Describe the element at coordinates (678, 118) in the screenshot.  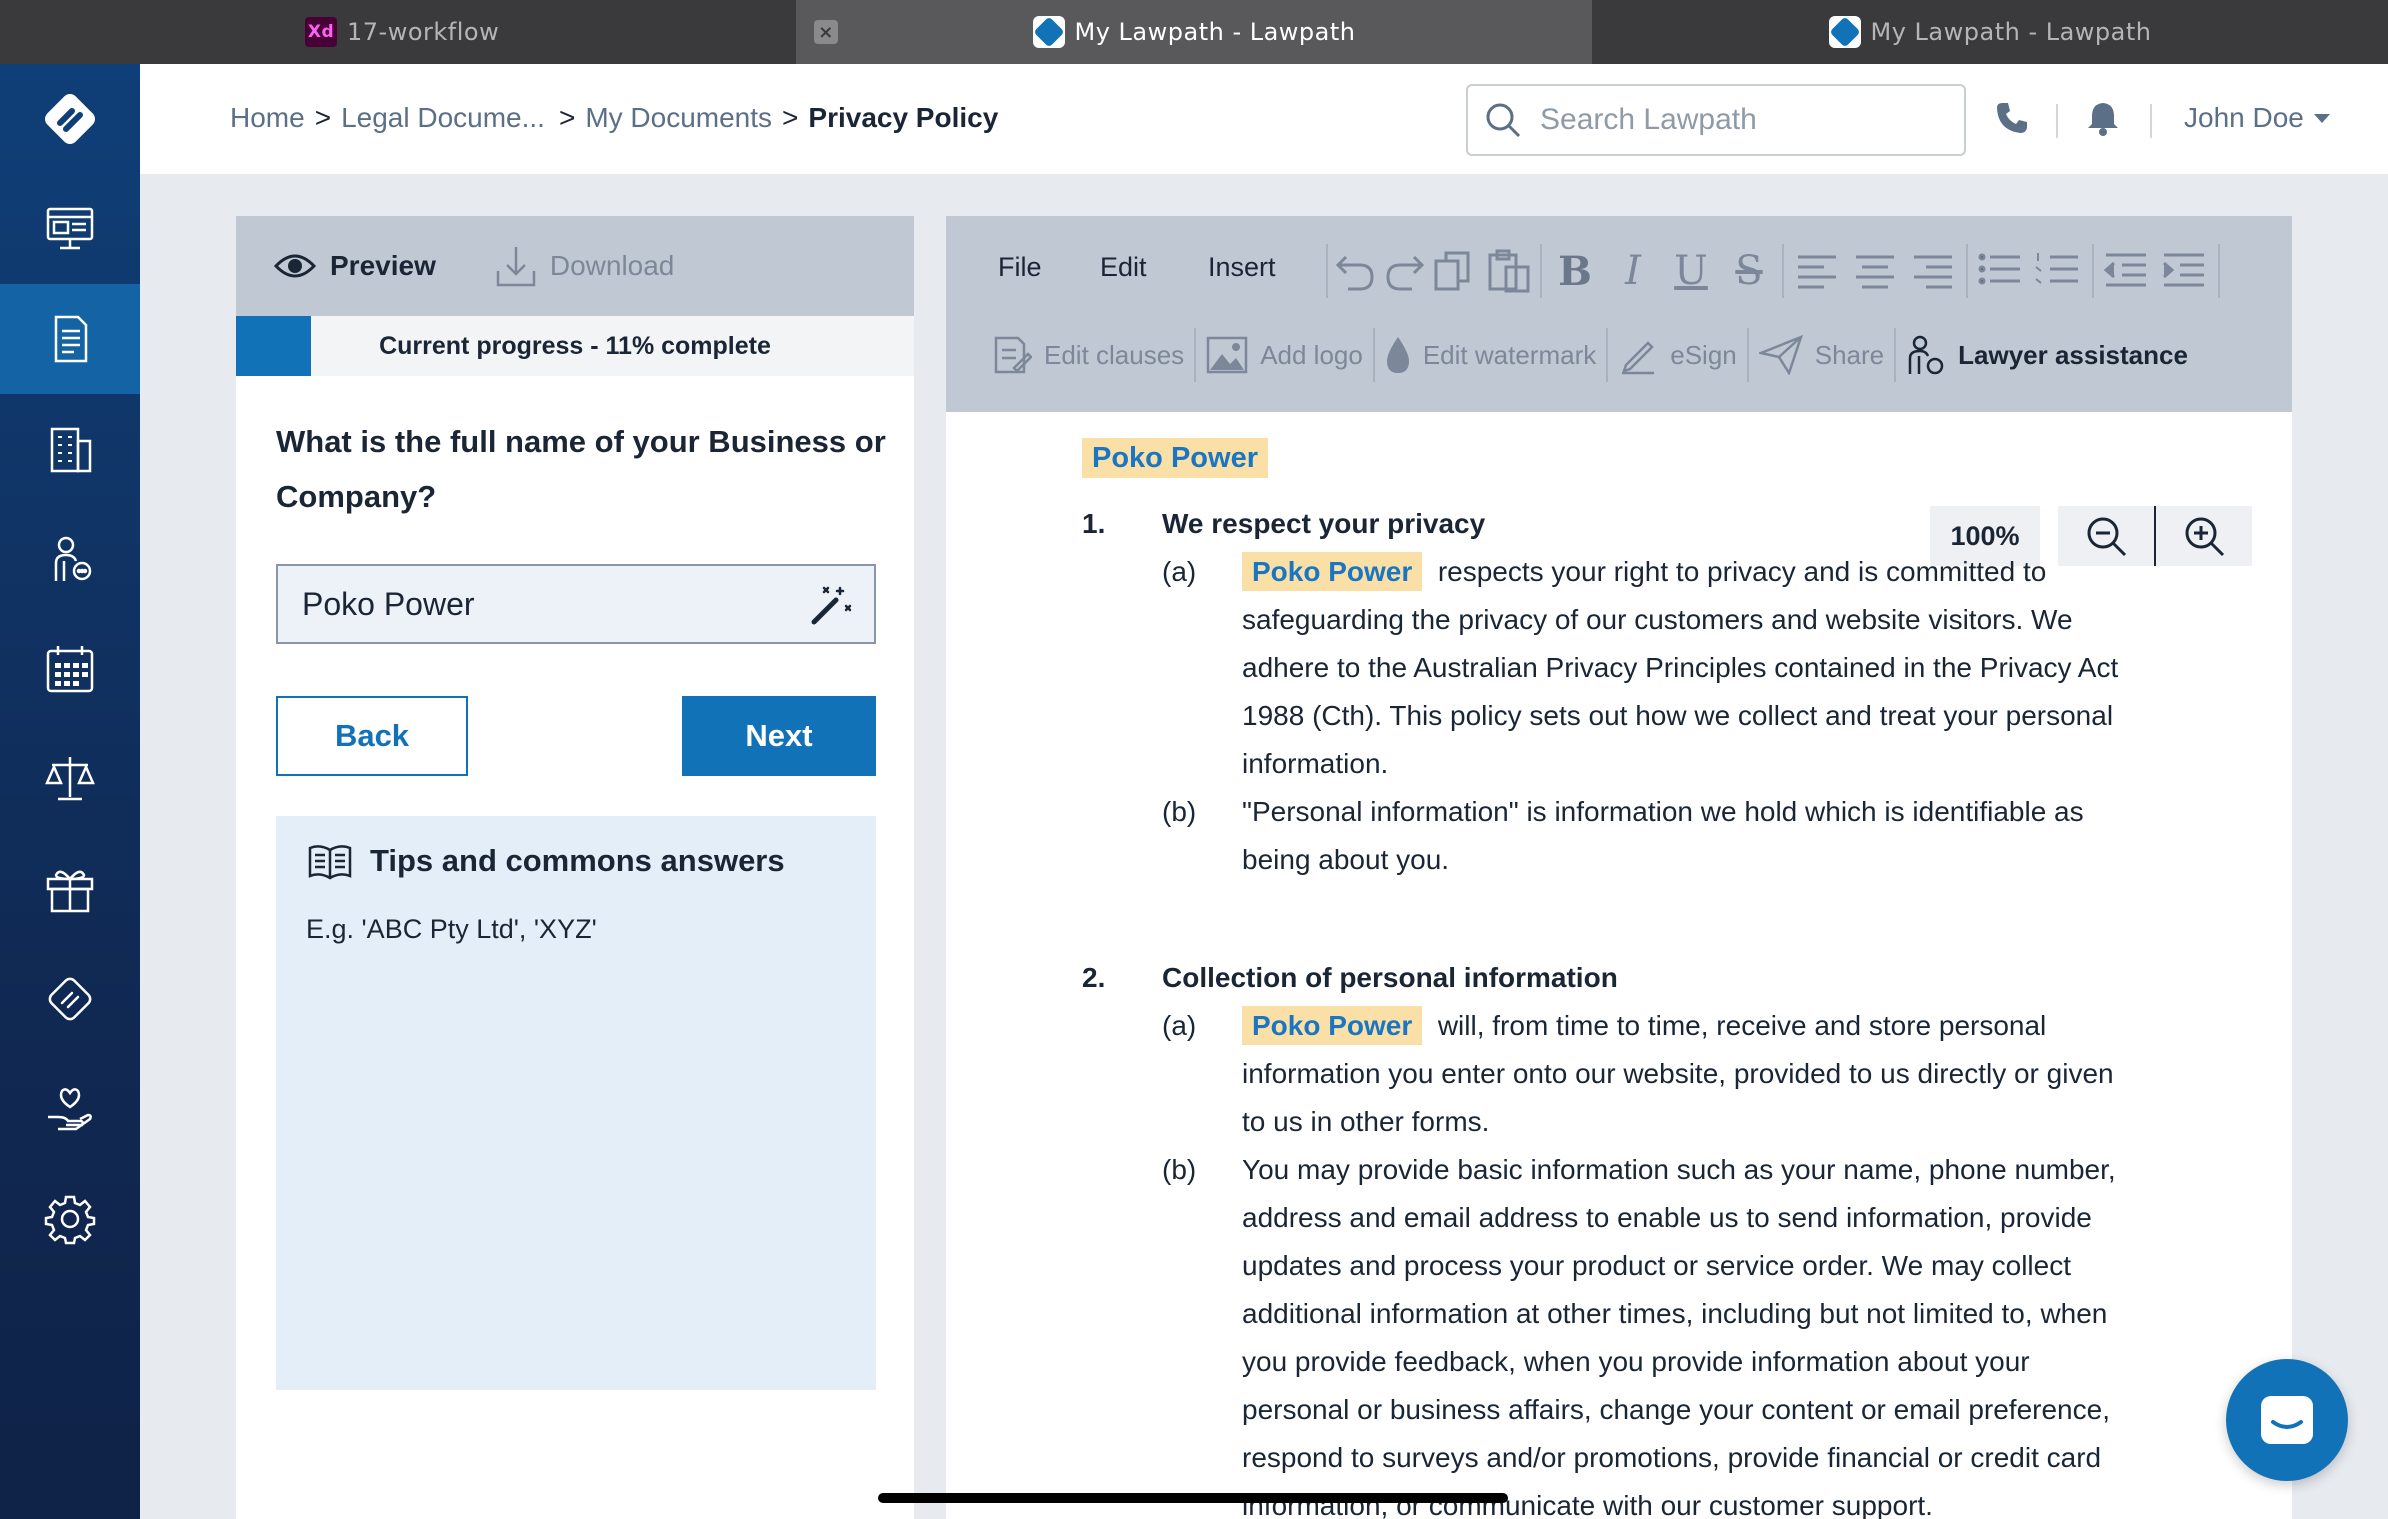
I see `breadcrumb-my-documents: My Documents` at that location.